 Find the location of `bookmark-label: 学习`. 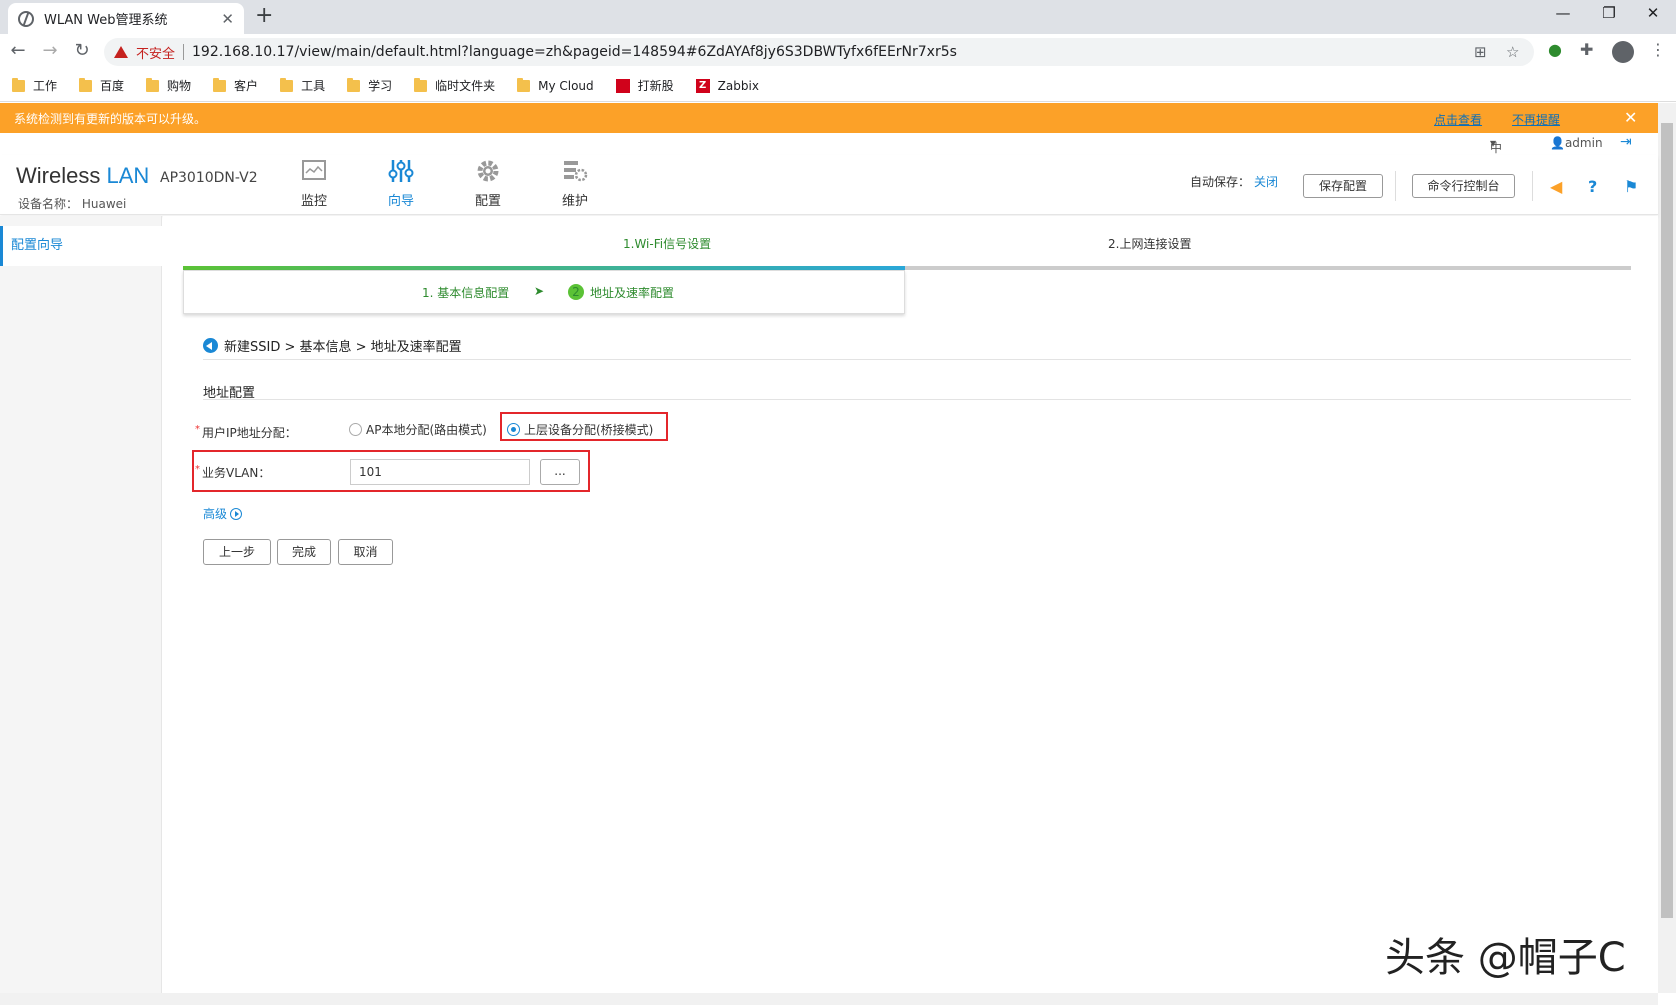

bookmark-label: 学习 is located at coordinates (380, 86).